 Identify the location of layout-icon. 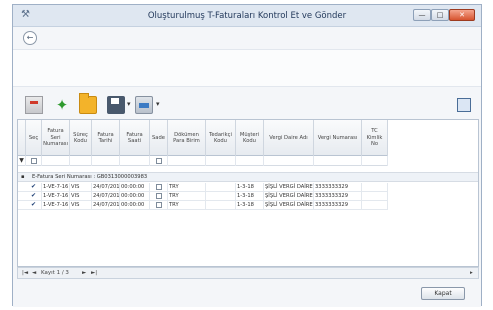
(464, 105).